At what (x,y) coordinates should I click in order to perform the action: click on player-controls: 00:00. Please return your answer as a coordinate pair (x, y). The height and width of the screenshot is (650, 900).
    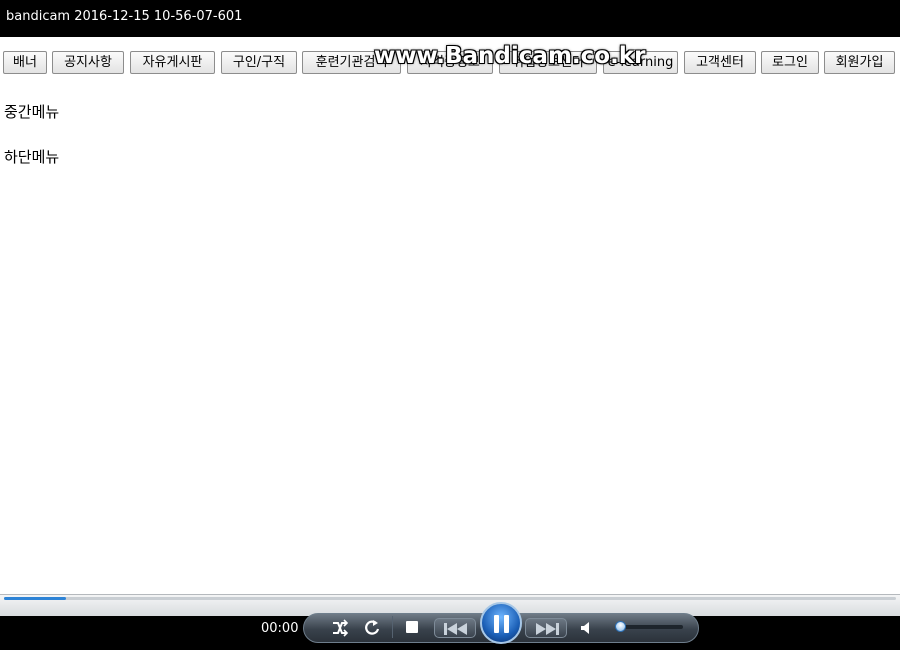
    Looking at the image, I should click on (450, 626).